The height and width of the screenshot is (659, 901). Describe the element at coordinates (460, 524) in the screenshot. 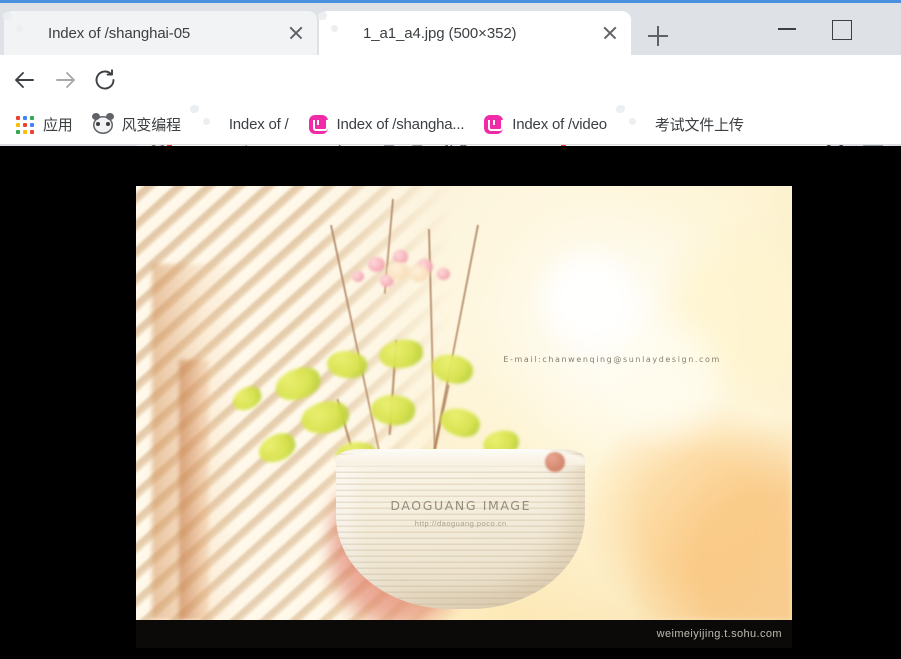

I see `image-brand-url-watermark: http://daoguang.poco.cn` at that location.